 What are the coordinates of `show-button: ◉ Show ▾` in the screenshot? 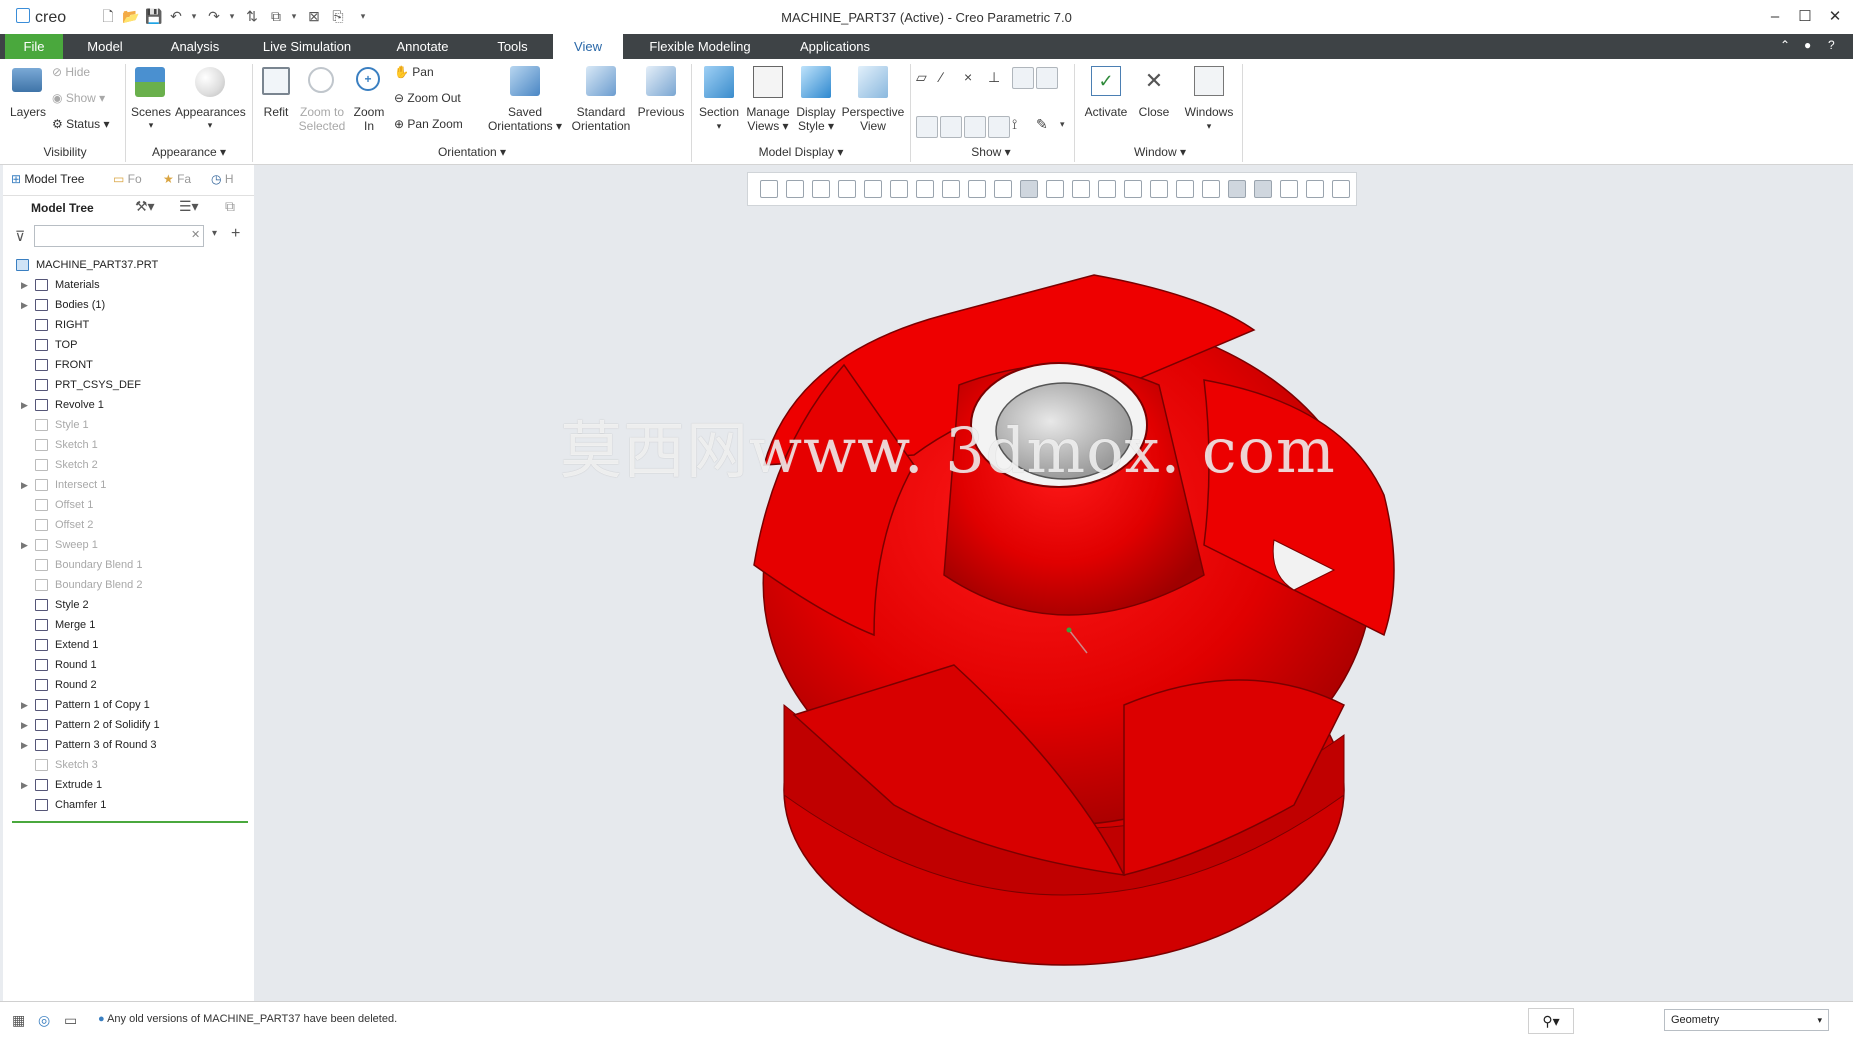 It's located at (78, 98).